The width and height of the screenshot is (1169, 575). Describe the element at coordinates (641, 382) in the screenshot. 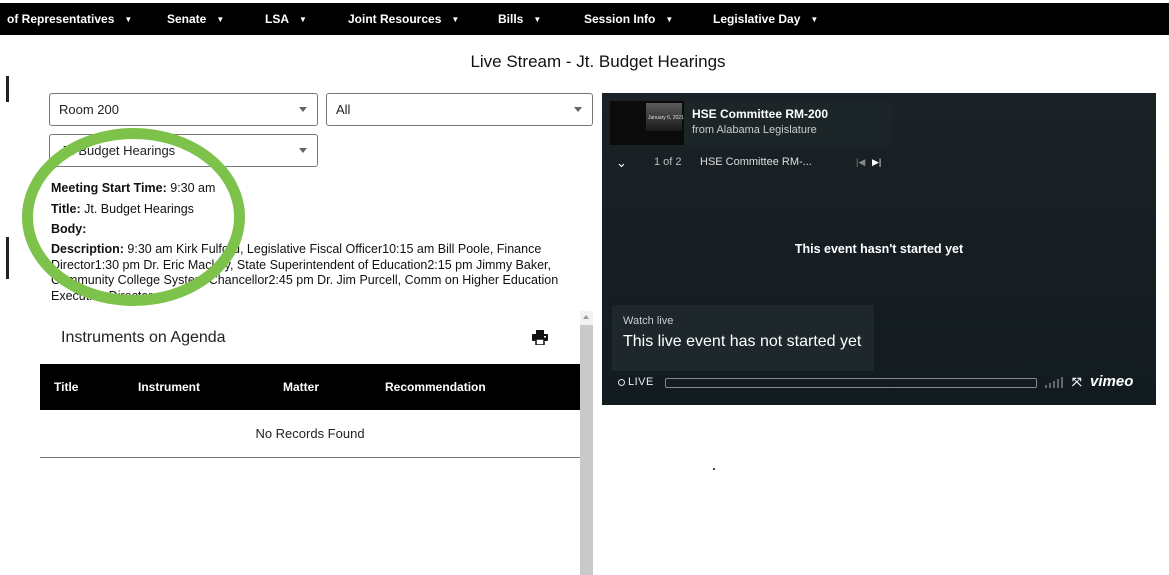

I see `live-label: LIVE` at that location.